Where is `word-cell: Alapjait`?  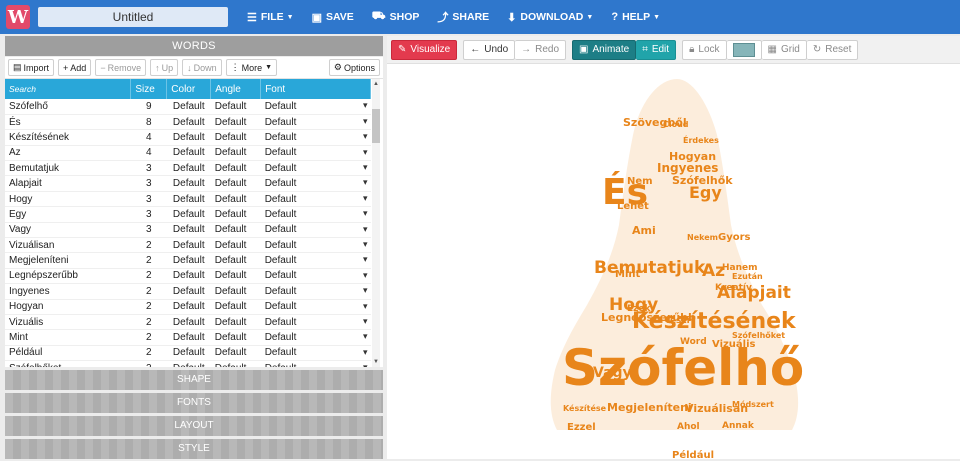
word-cell: Alapjait is located at coordinates (68, 183).